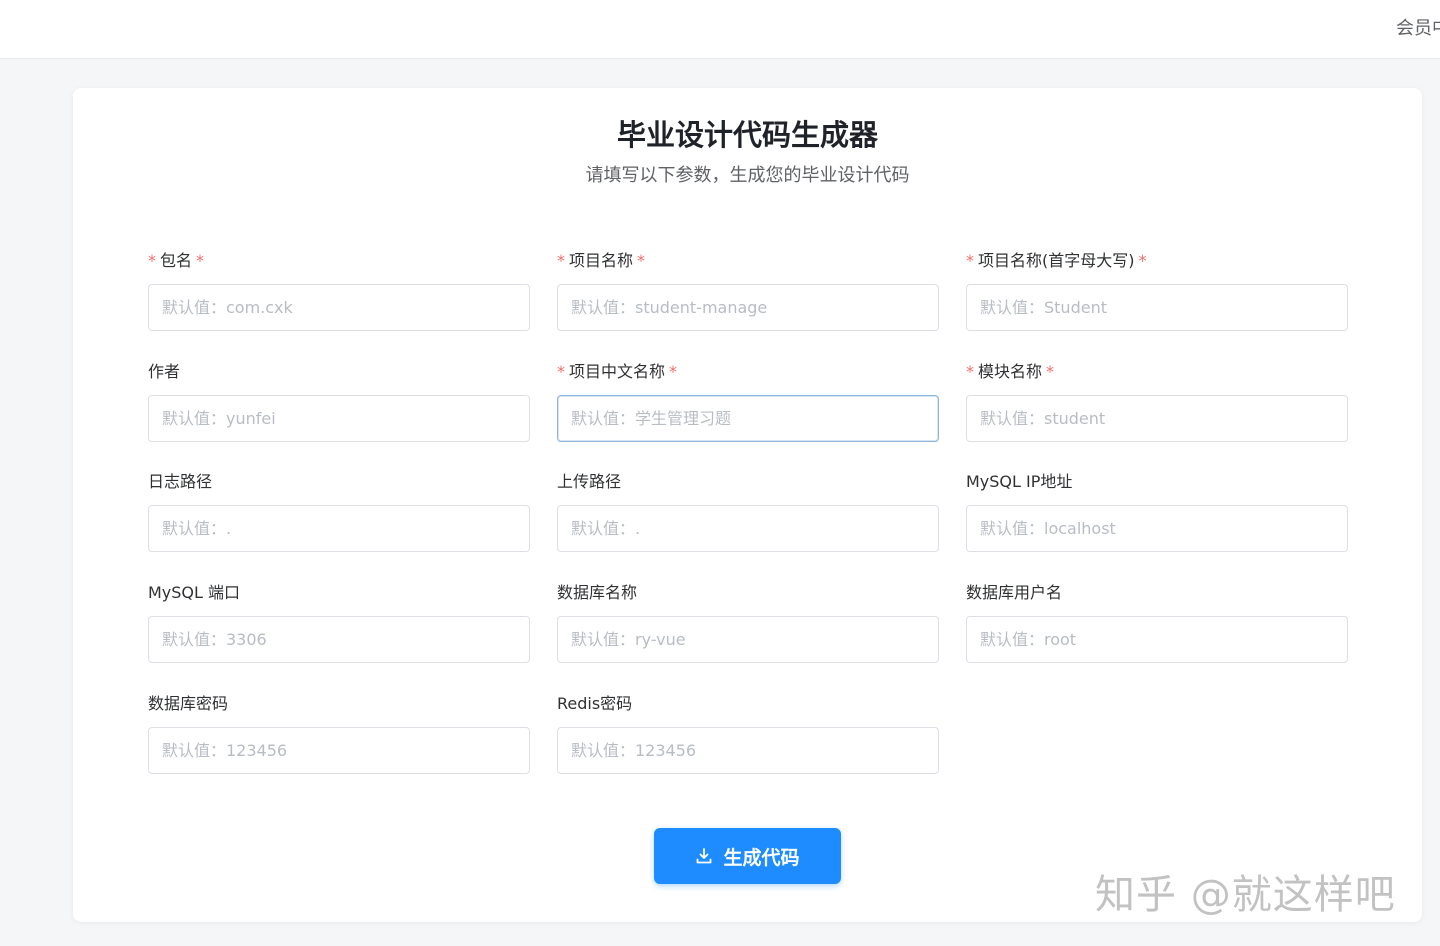  I want to click on field-label: 数据库密码, so click(188, 703).